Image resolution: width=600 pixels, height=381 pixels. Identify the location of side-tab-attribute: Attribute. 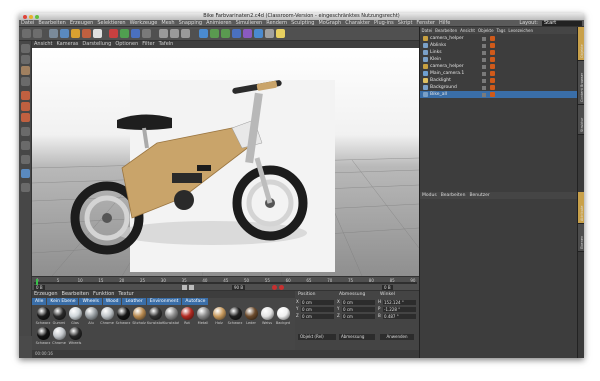
(581, 208).